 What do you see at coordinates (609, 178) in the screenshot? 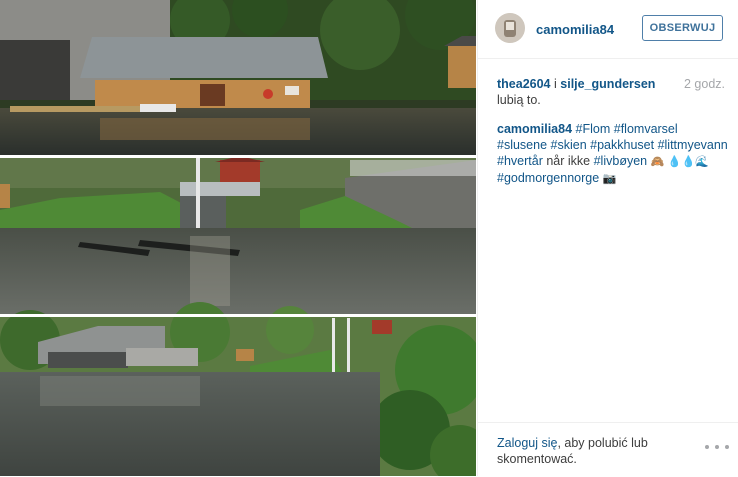
I see `camera-emoji-icon: 📷` at bounding box center [609, 178].